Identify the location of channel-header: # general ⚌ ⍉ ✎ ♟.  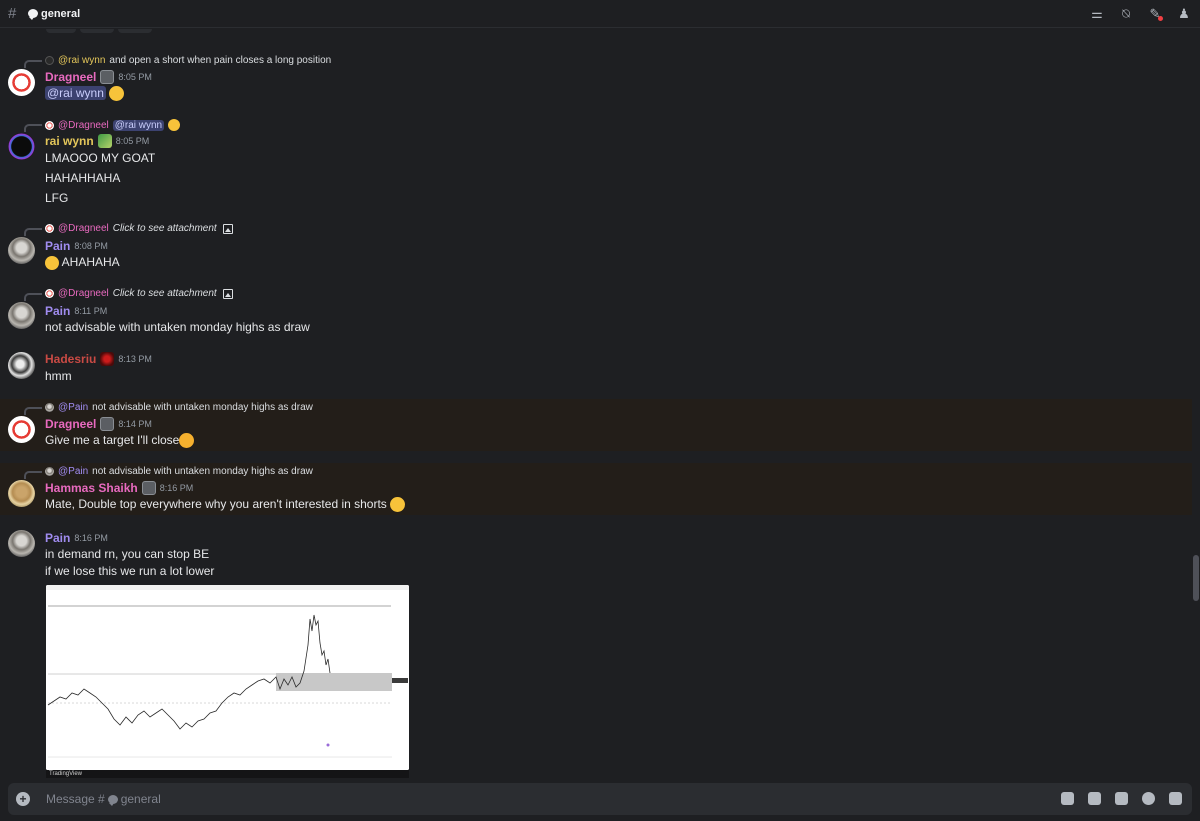
(600, 14).